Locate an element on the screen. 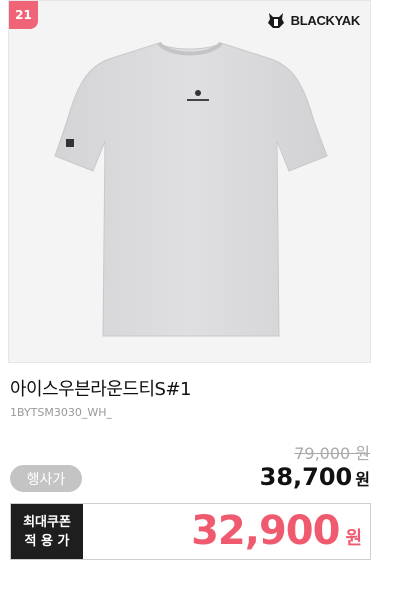 This screenshot has width=400, height=600. event-price-badge: 행사가 is located at coordinates (46, 478).